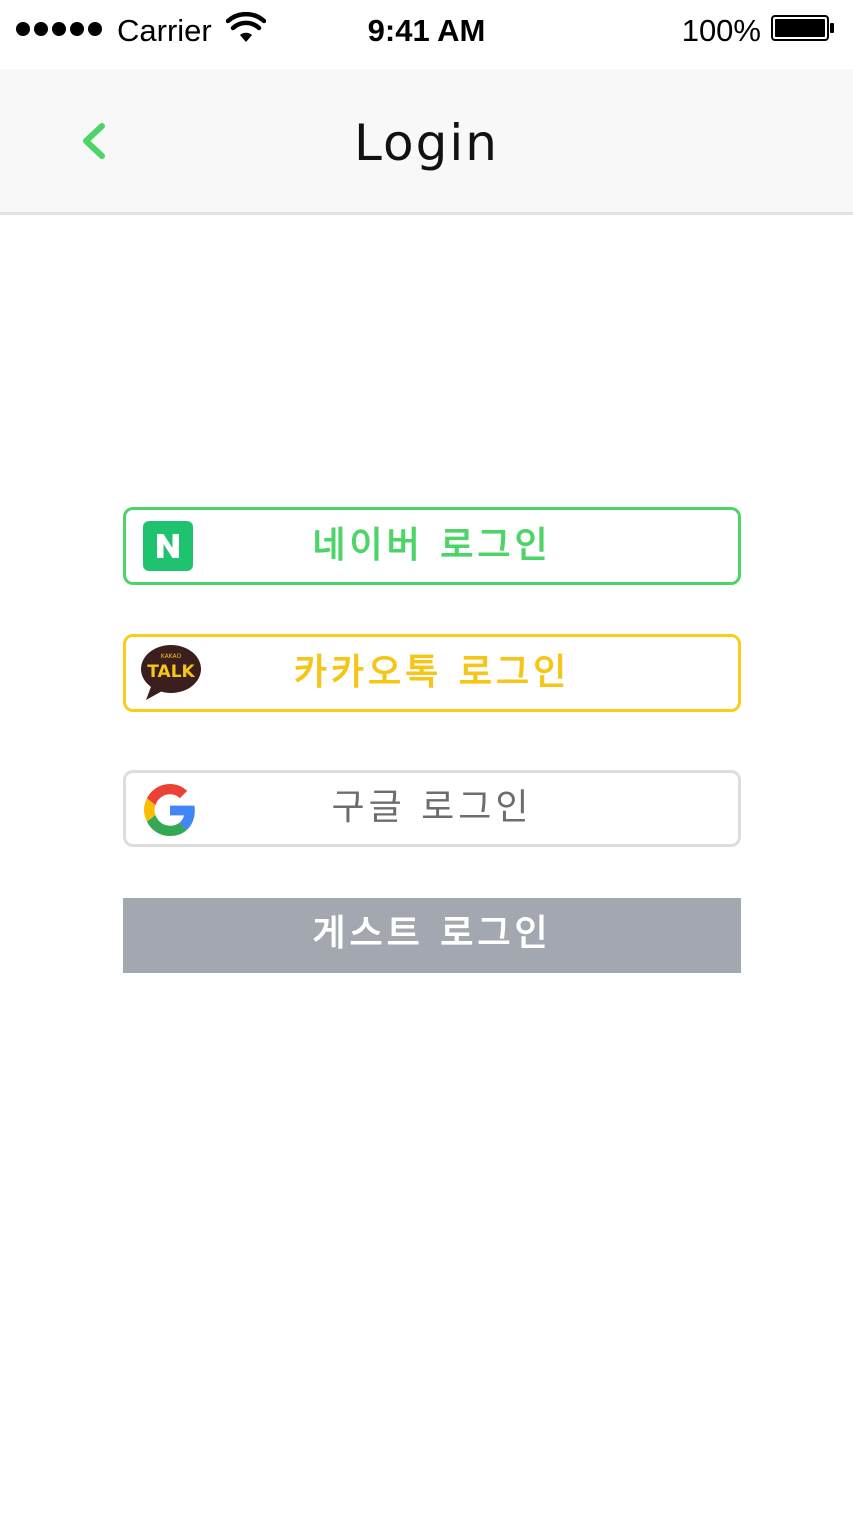  I want to click on naver-login-button: 네이버 로그인, so click(432, 546).